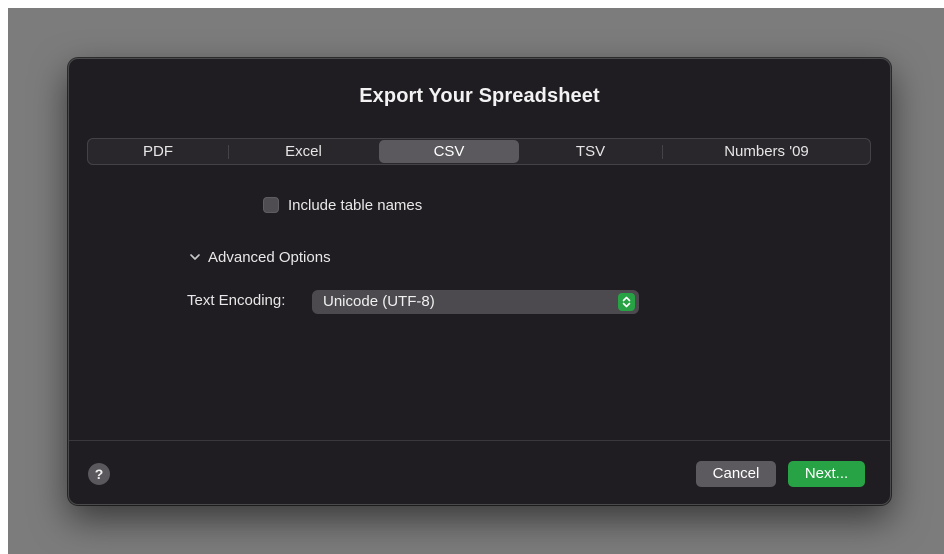  I want to click on tab-excel: Excel, so click(303, 151).